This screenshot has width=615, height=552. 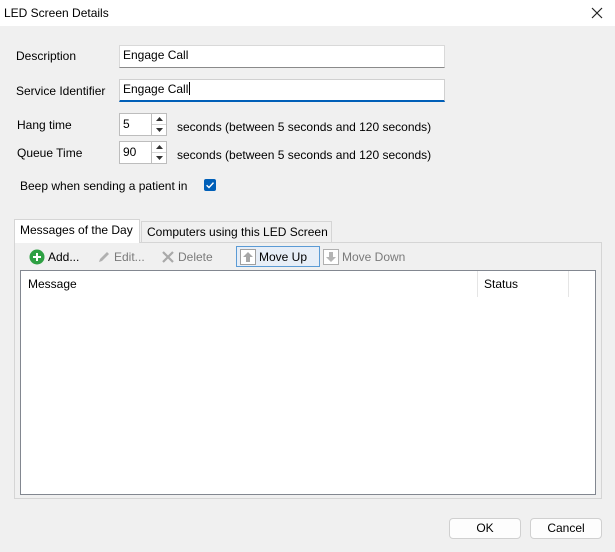 I want to click on beep-checkbox, so click(x=210, y=185).